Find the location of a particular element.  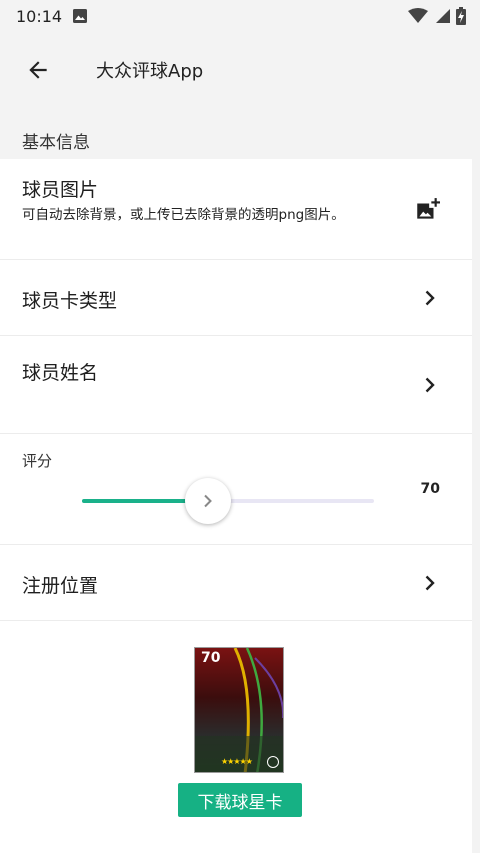

rating-slider-thumb is located at coordinates (207, 501).